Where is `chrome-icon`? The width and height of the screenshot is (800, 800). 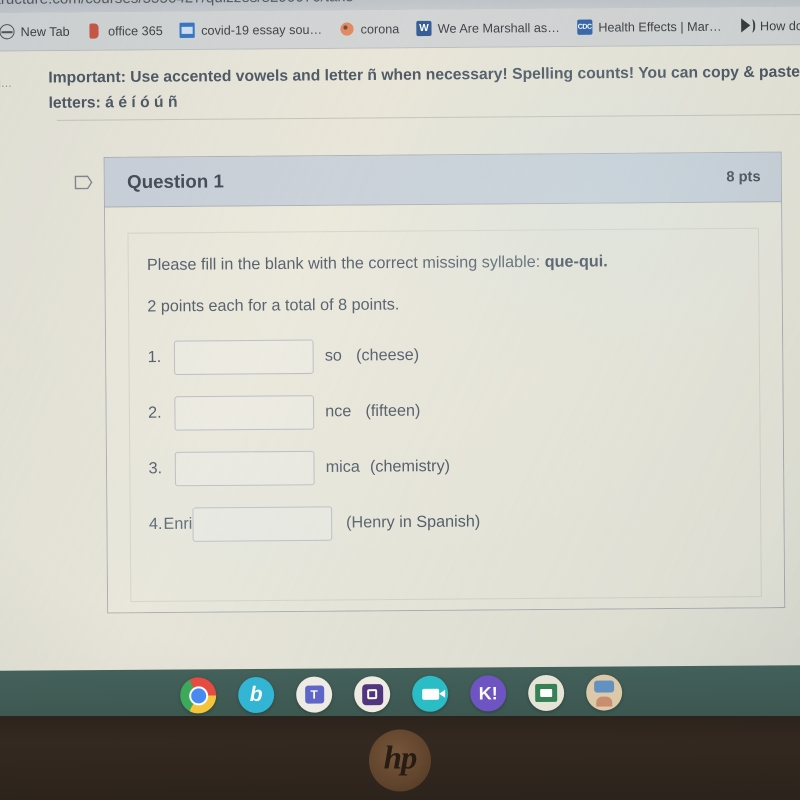
chrome-icon is located at coordinates (198, 699).